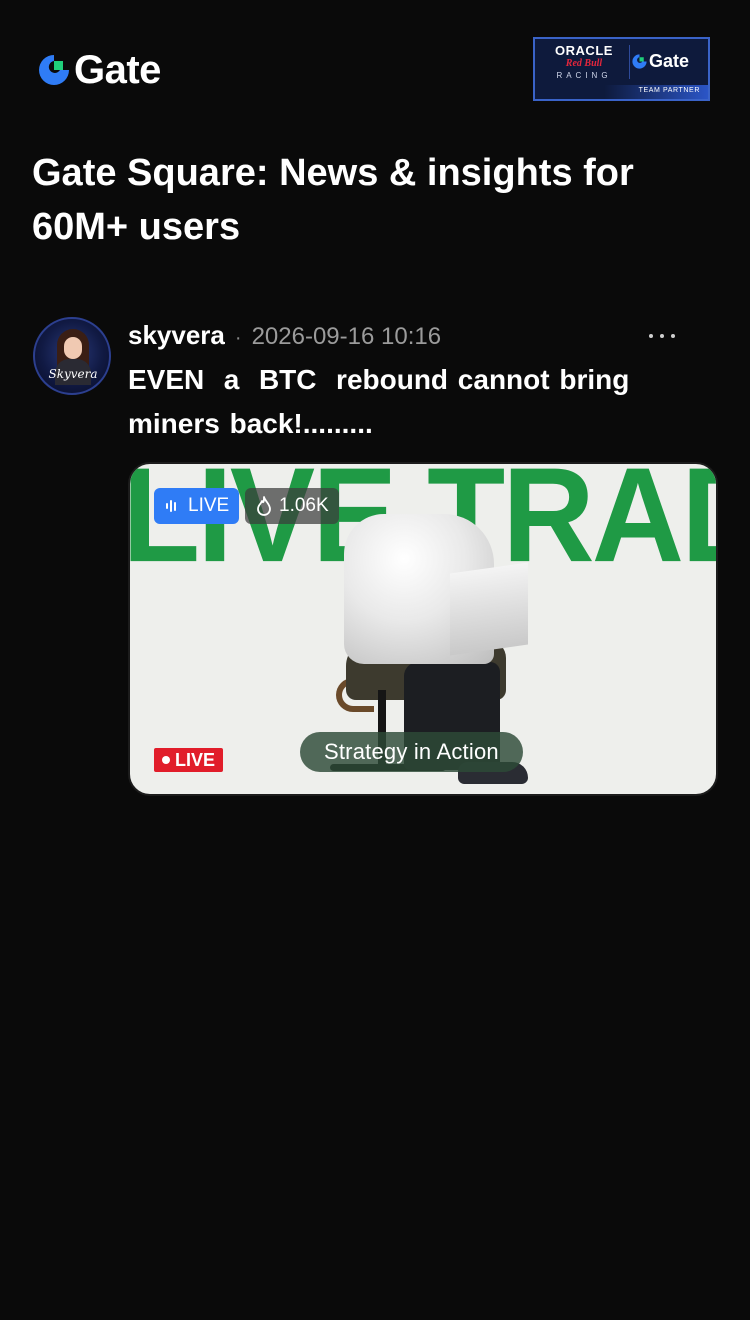  What do you see at coordinates (489, 609) in the screenshot?
I see `figure-cloak-fold` at bounding box center [489, 609].